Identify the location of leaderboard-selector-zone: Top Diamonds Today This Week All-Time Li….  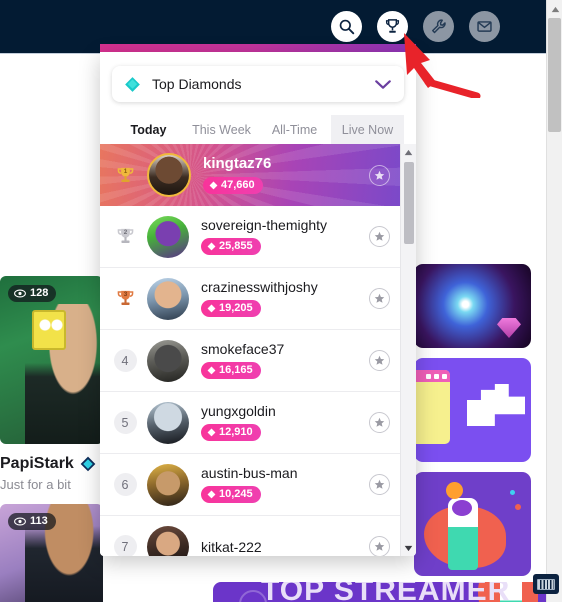
(258, 98).